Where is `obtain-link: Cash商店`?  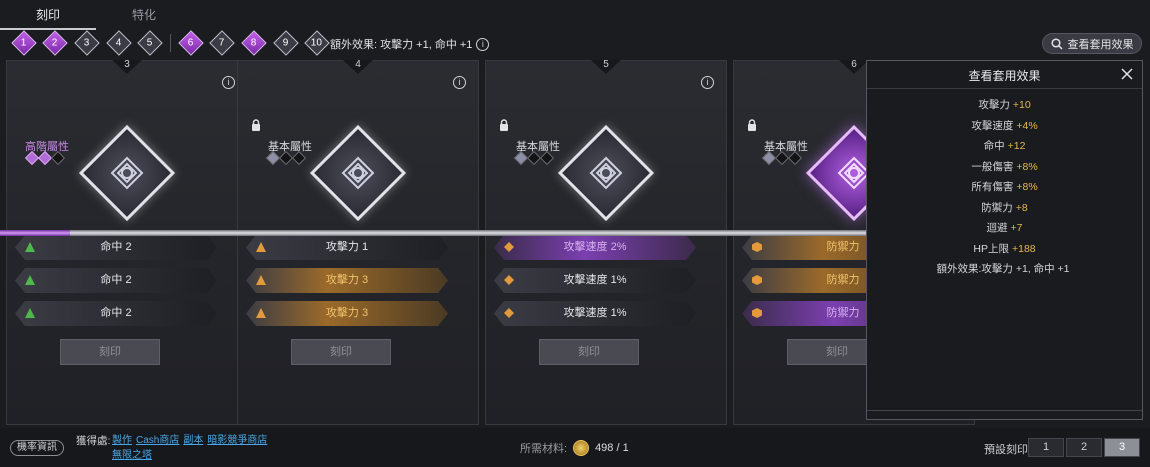
obtain-link: Cash商店 is located at coordinates (157, 440).